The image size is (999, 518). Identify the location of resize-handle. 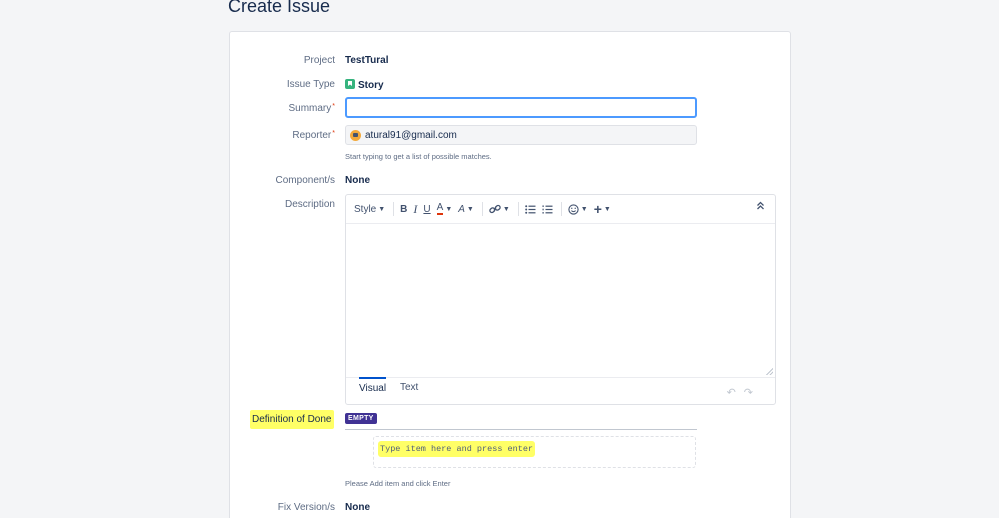
(769, 371).